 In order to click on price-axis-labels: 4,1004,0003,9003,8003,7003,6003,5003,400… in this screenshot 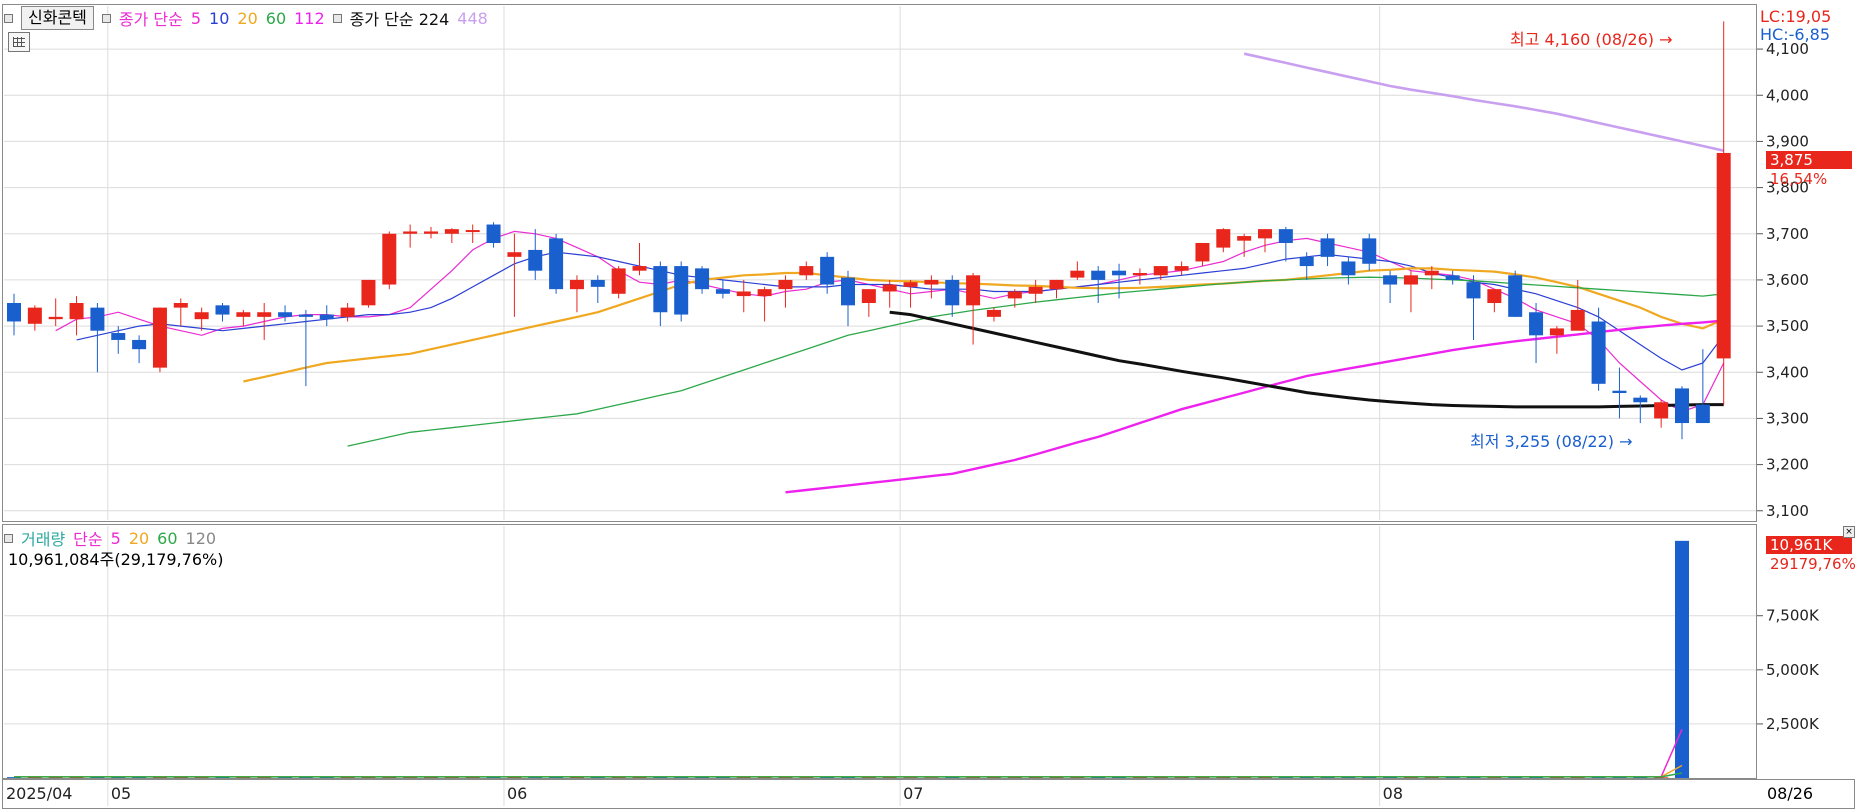, I will do `click(1783, 280)`.